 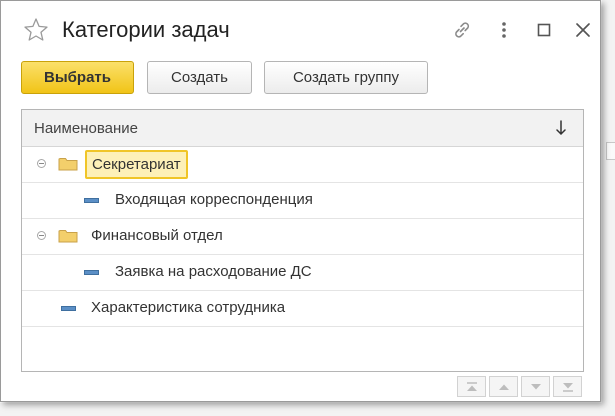 I want to click on previous-page-icon, so click(x=503, y=386).